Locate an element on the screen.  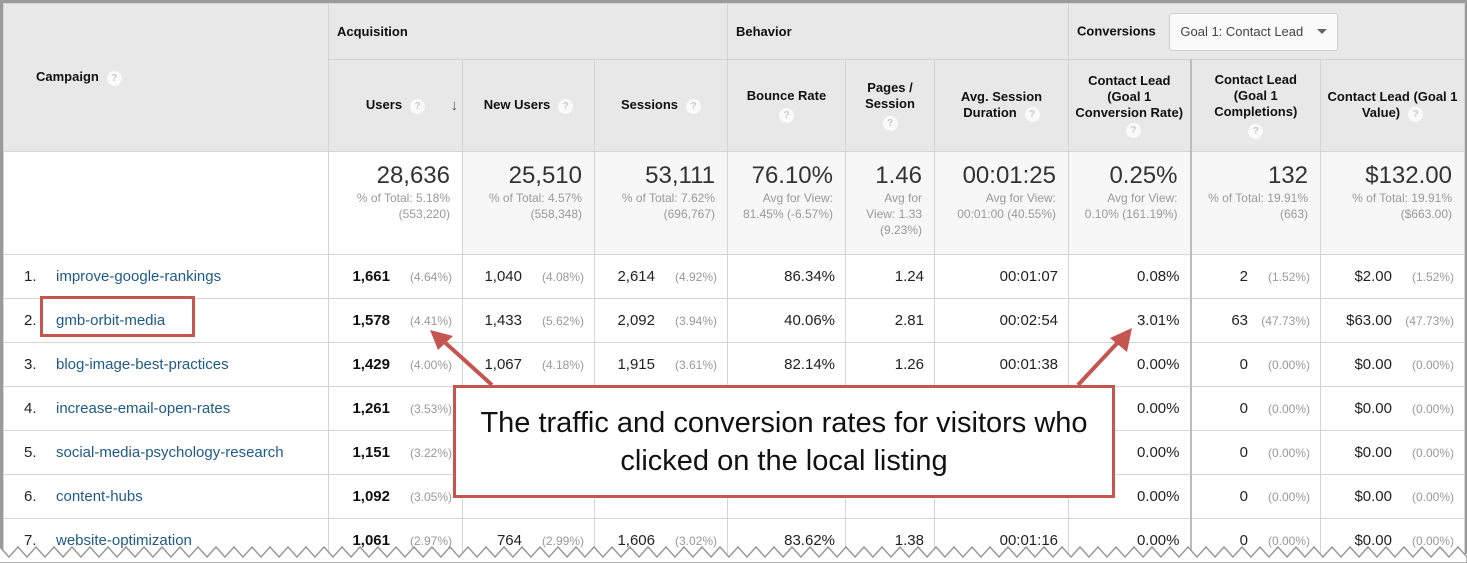
conv-rate-cell: 0.08% is located at coordinates (1129, 276).